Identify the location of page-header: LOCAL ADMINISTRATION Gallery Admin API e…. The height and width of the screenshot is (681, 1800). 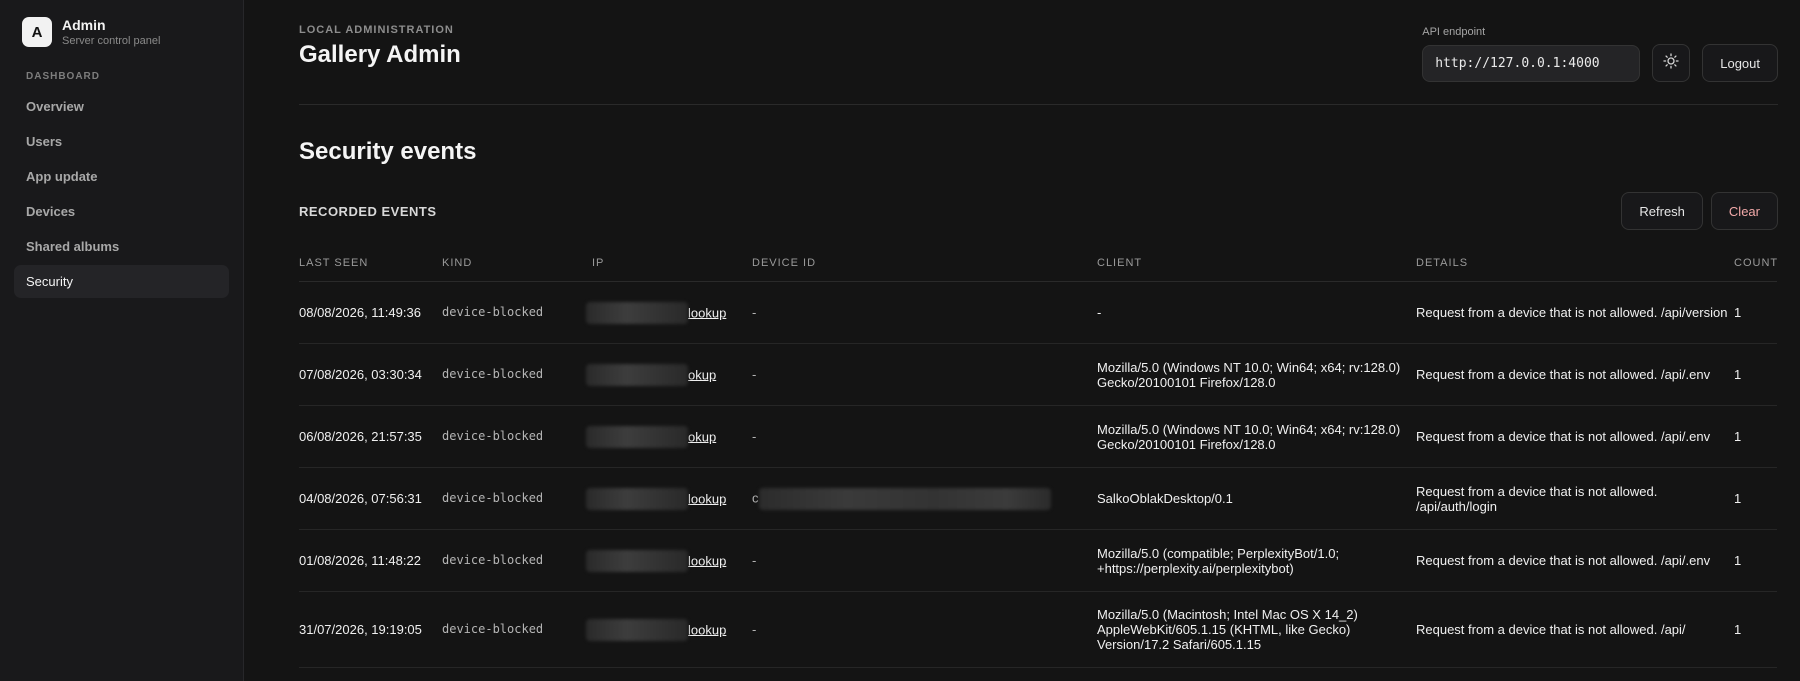
(1038, 52).